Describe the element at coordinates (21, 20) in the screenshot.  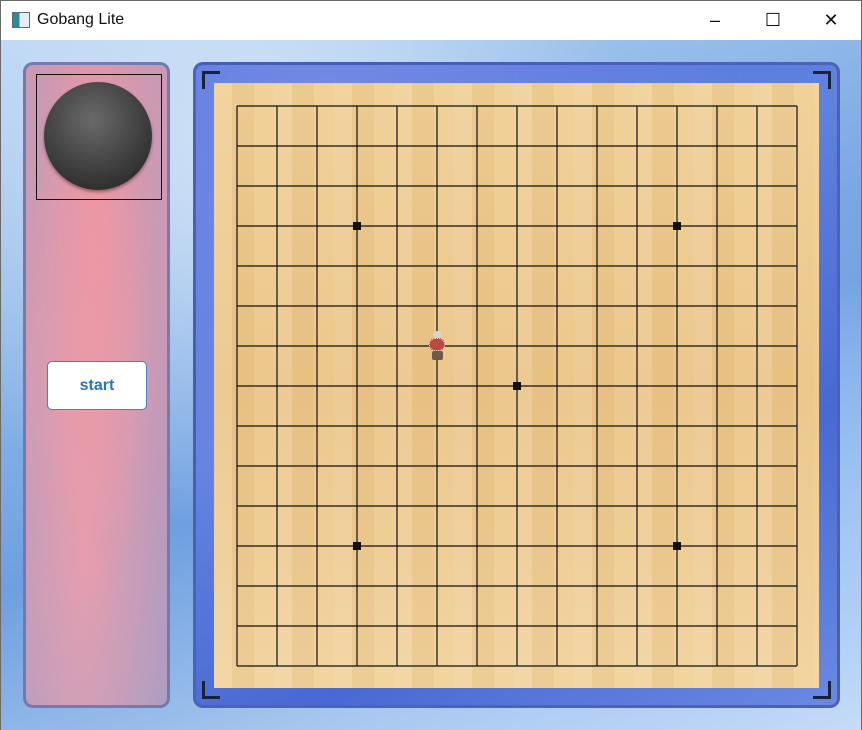
I see `app-icon` at that location.